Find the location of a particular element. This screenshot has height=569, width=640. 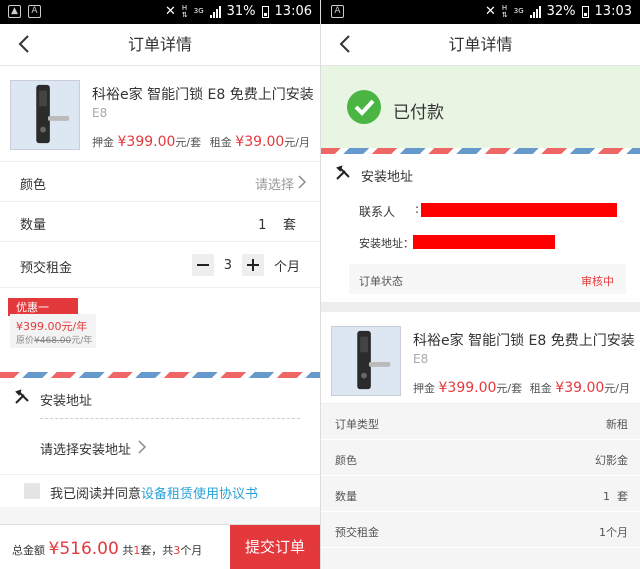

address-row: 安装地址： is located at coordinates (480, 242).